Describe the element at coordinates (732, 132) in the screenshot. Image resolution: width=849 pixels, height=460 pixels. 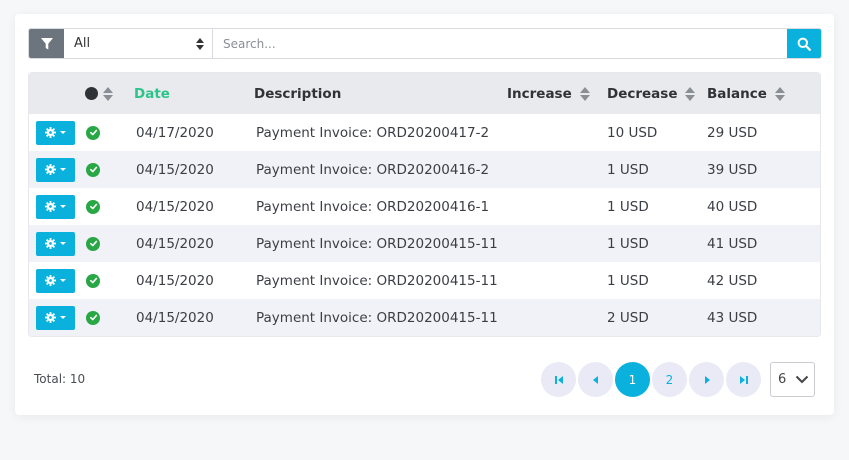
I see `balance-cell: 29 USD` at that location.